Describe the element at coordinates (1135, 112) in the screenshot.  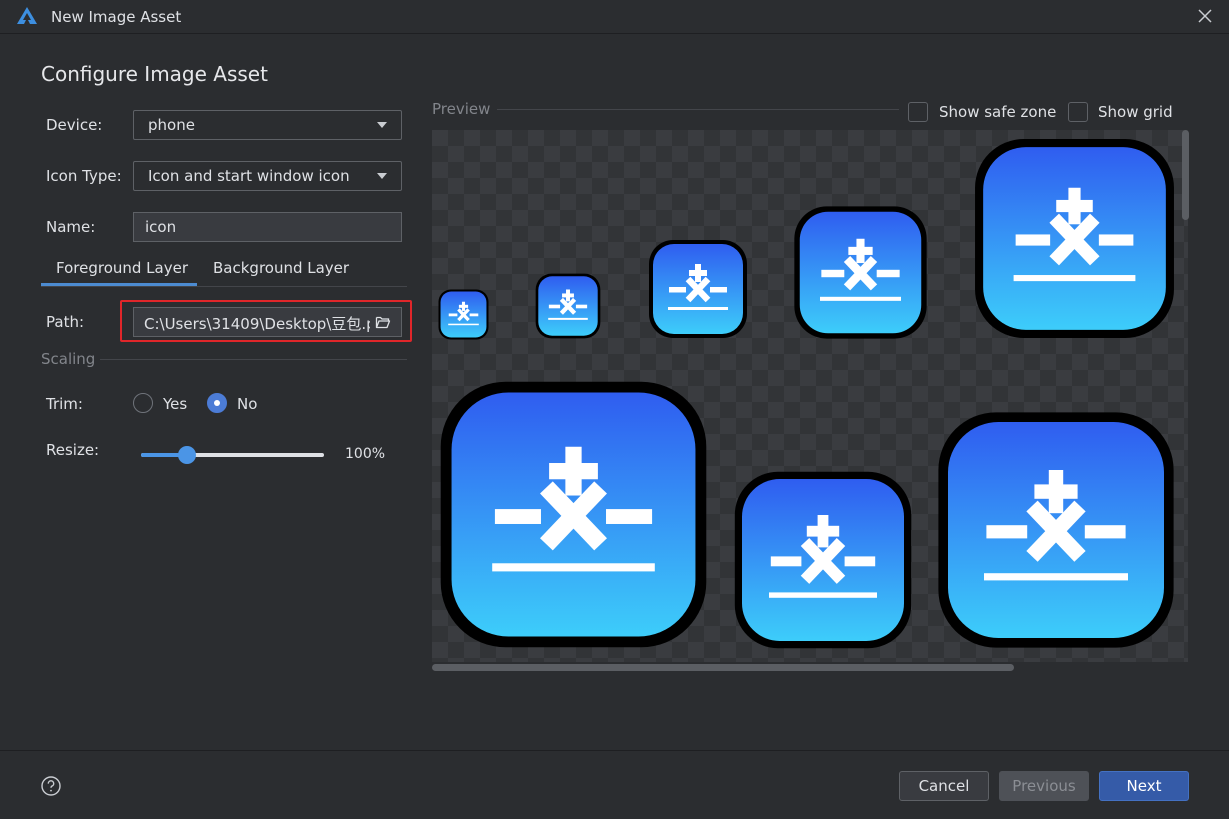
I see `show-grid-label: Show grid` at that location.